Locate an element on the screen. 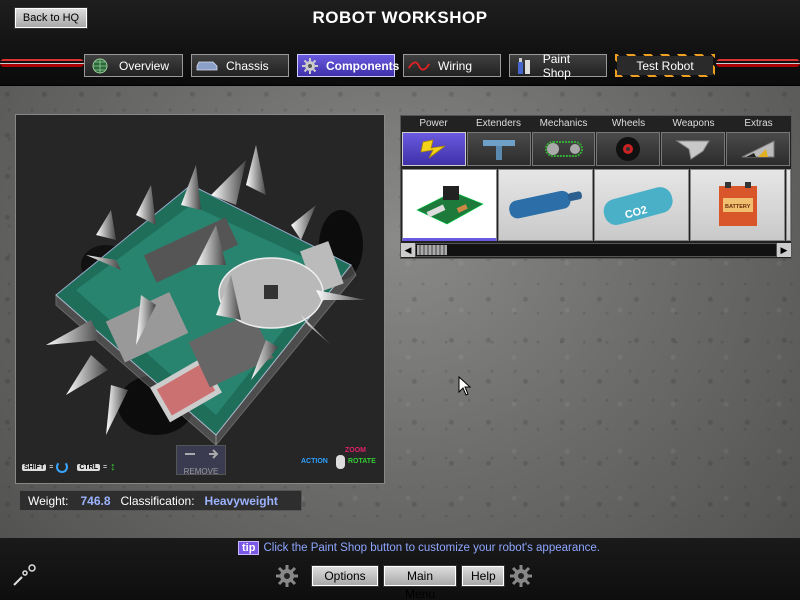 The height and width of the screenshot is (600, 800). action-label: ACTION is located at coordinates (314, 461).